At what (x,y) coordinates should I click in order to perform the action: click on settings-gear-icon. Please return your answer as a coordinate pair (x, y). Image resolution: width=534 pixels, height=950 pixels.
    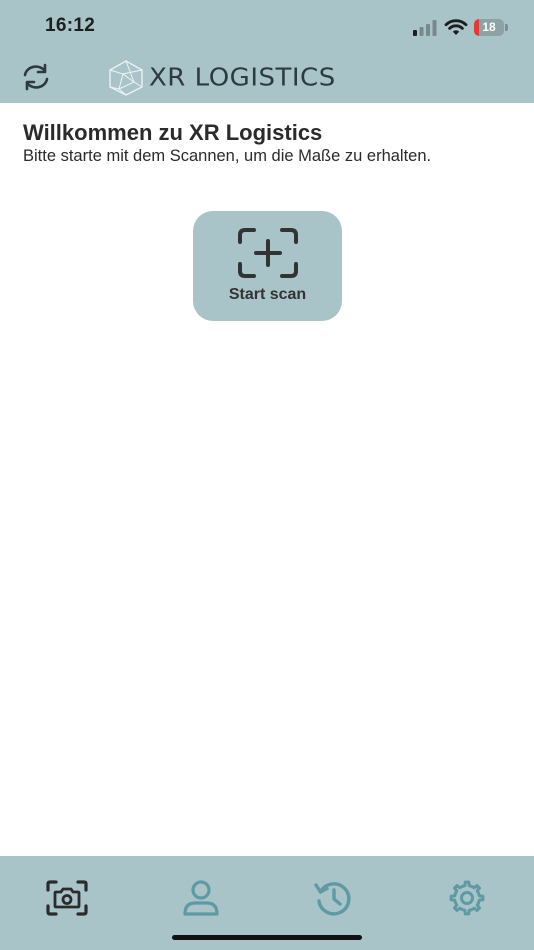
    Looking at the image, I should click on (467, 898).